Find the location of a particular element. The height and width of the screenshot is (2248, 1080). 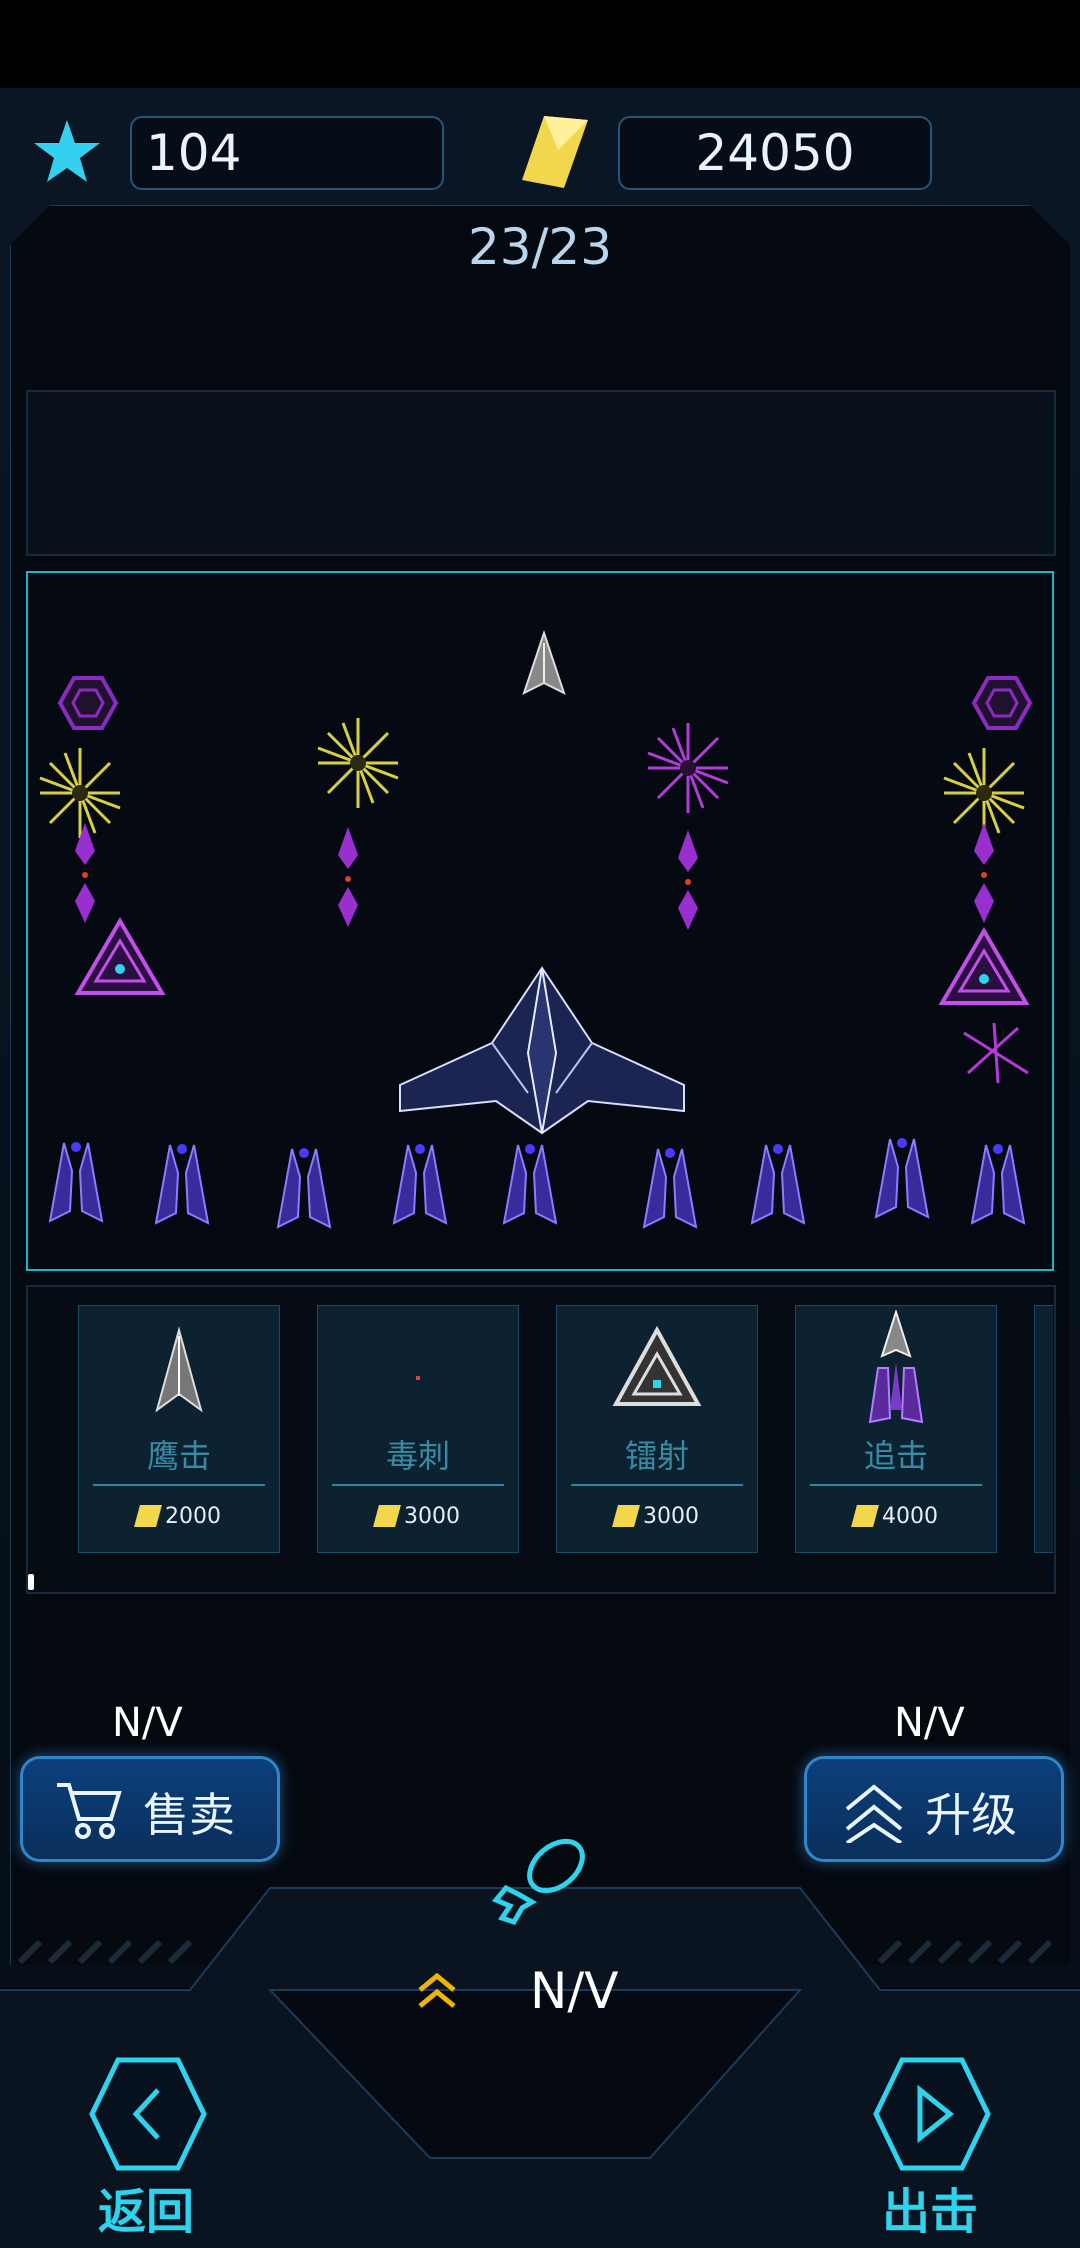

shop-item-name: 毒刺 is located at coordinates (417, 1456).